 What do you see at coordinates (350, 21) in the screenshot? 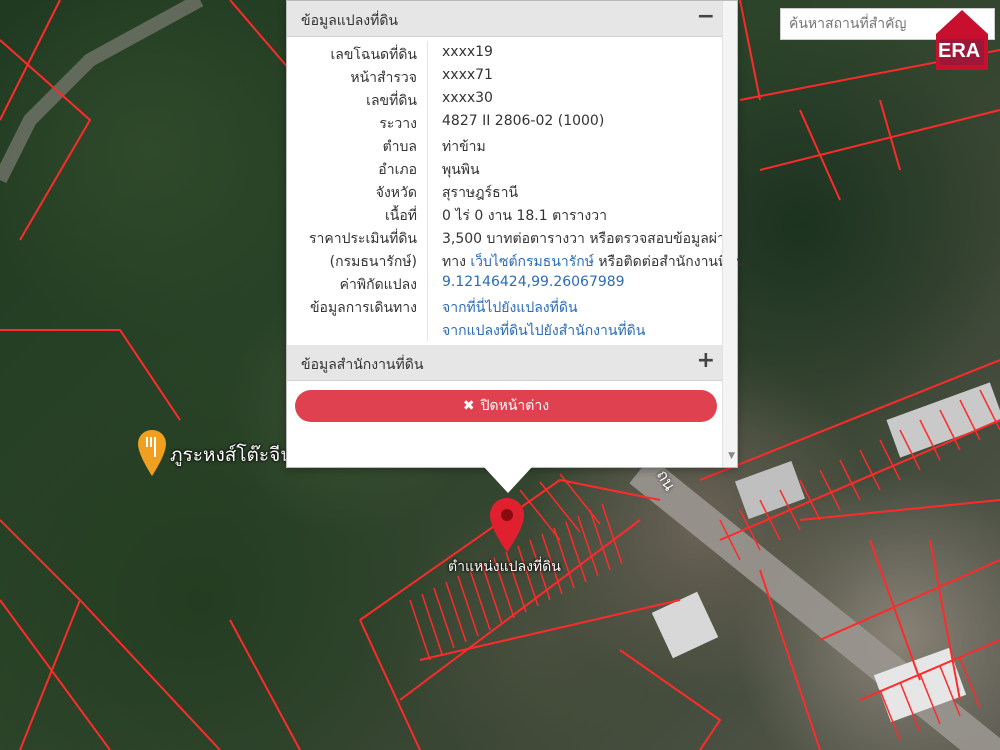
I see `land-info-title: ข้อมูลแปลงที่ดิน` at bounding box center [350, 21].